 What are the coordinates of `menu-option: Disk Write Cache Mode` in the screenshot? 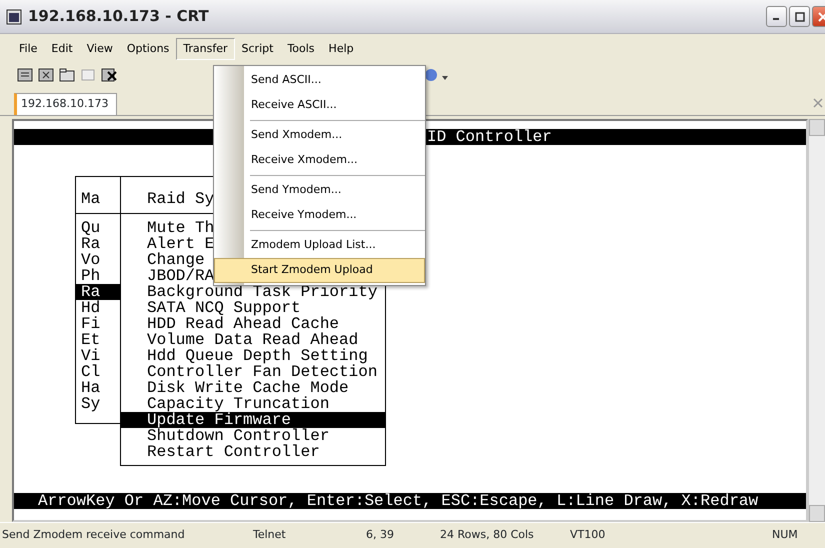 It's located at (253, 388).